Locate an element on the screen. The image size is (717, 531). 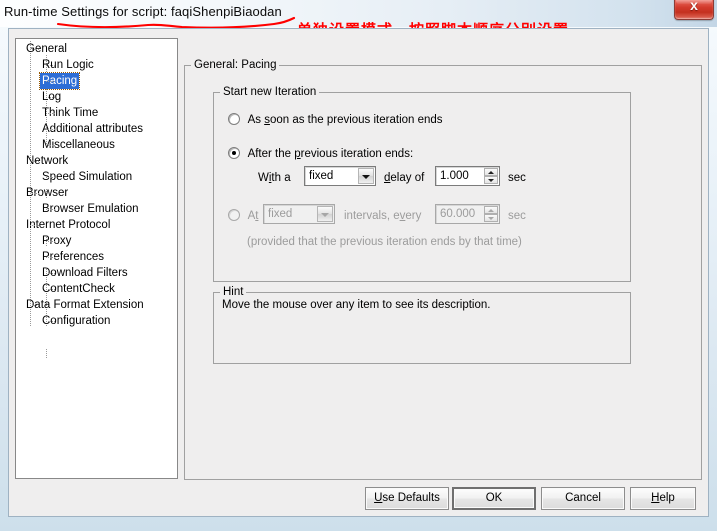
tree-item-additional-attributes: Additional attributes is located at coordinates (96, 129).